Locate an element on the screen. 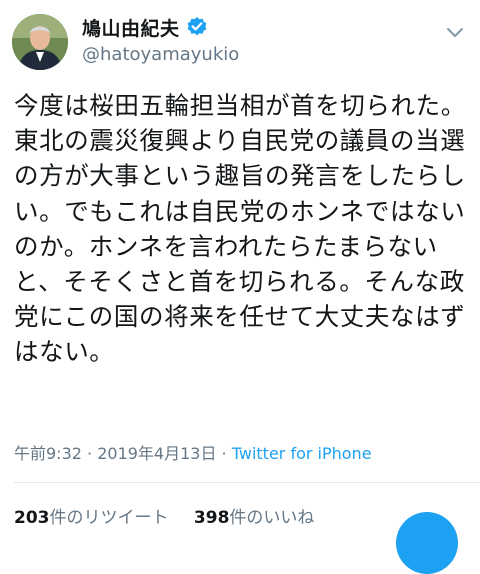 This screenshot has width=480, height=574. tweet-date: 2019年4月13日 is located at coordinates (156, 453).